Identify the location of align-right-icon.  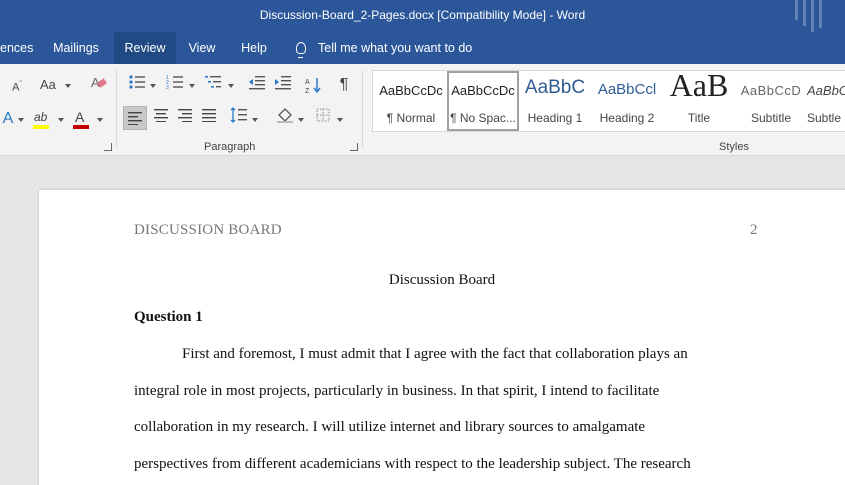
(185, 116).